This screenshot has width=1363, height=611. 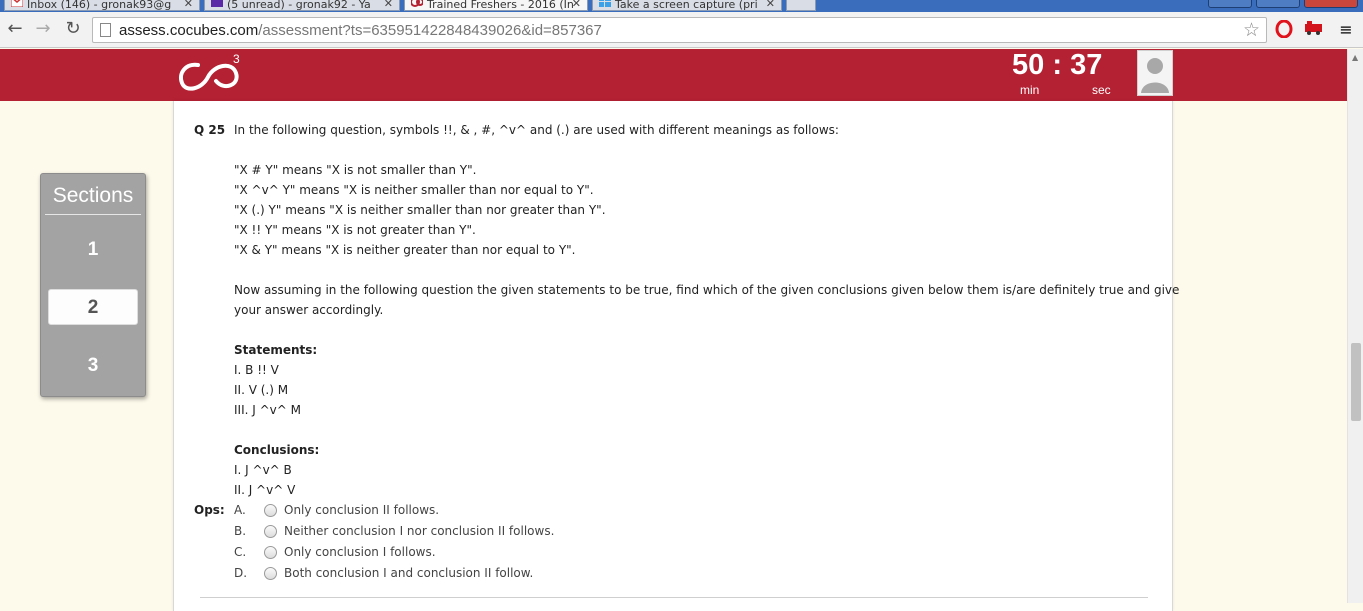 What do you see at coordinates (240, 510) in the screenshot?
I see `option-letter: A.` at bounding box center [240, 510].